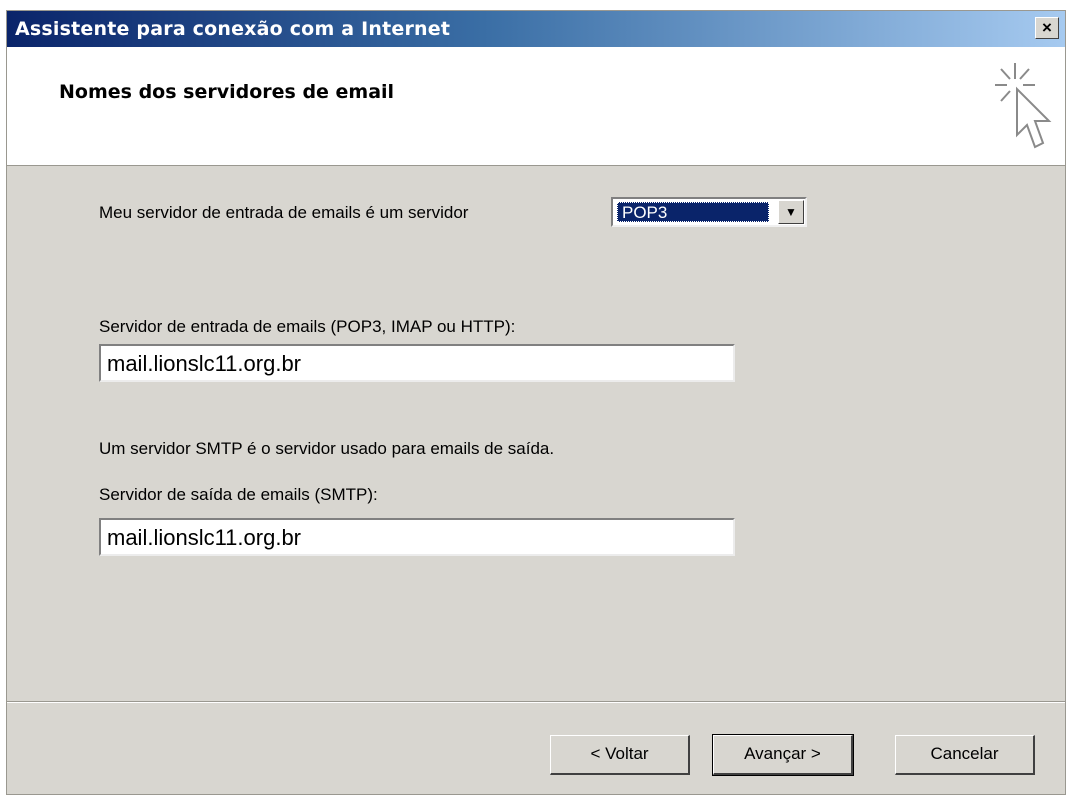  Describe the element at coordinates (536, 702) in the screenshot. I see `footer-divider` at that location.